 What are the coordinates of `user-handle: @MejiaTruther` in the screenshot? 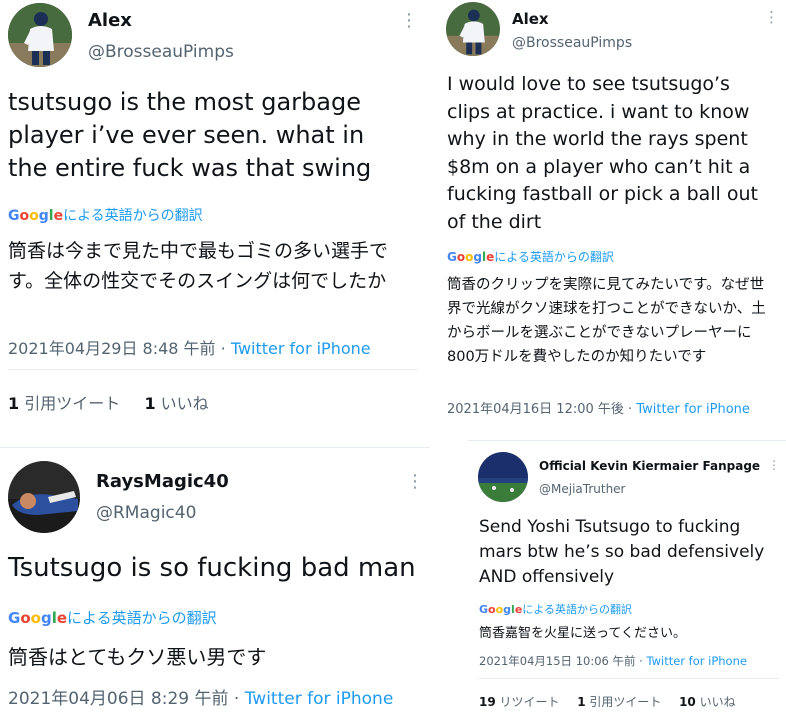 It's located at (582, 489).